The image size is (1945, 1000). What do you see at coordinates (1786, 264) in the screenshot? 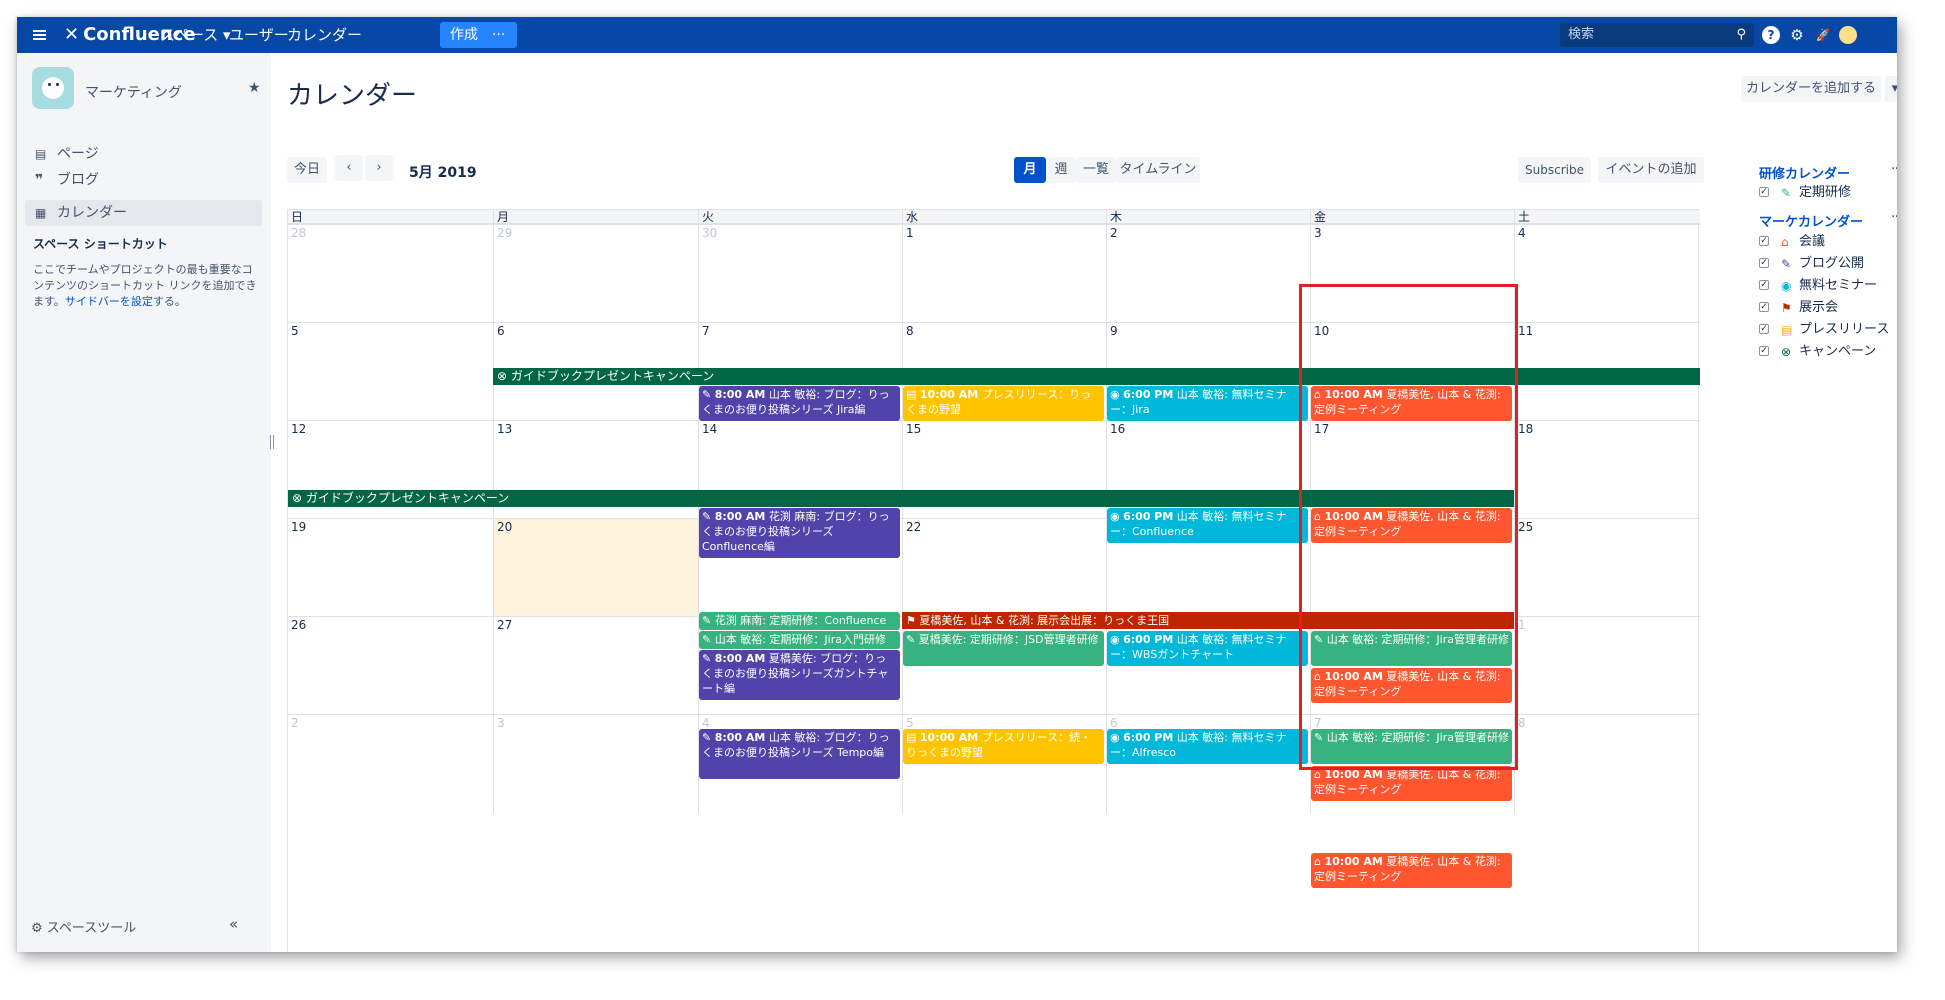
I see `pencil-icon: ✎` at bounding box center [1786, 264].